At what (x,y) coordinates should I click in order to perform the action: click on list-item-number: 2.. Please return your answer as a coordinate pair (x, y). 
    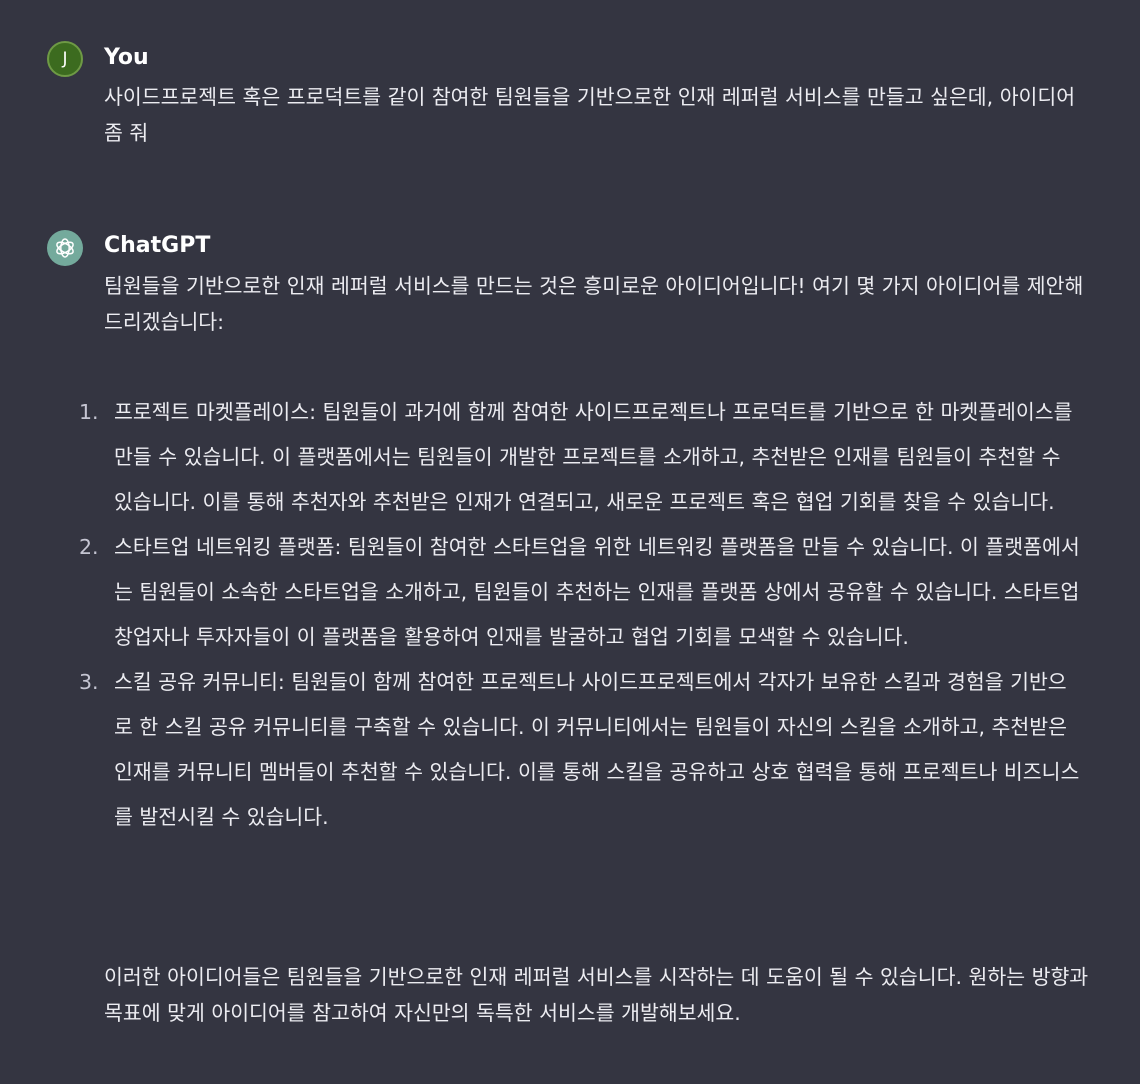
    Looking at the image, I should click on (89, 547).